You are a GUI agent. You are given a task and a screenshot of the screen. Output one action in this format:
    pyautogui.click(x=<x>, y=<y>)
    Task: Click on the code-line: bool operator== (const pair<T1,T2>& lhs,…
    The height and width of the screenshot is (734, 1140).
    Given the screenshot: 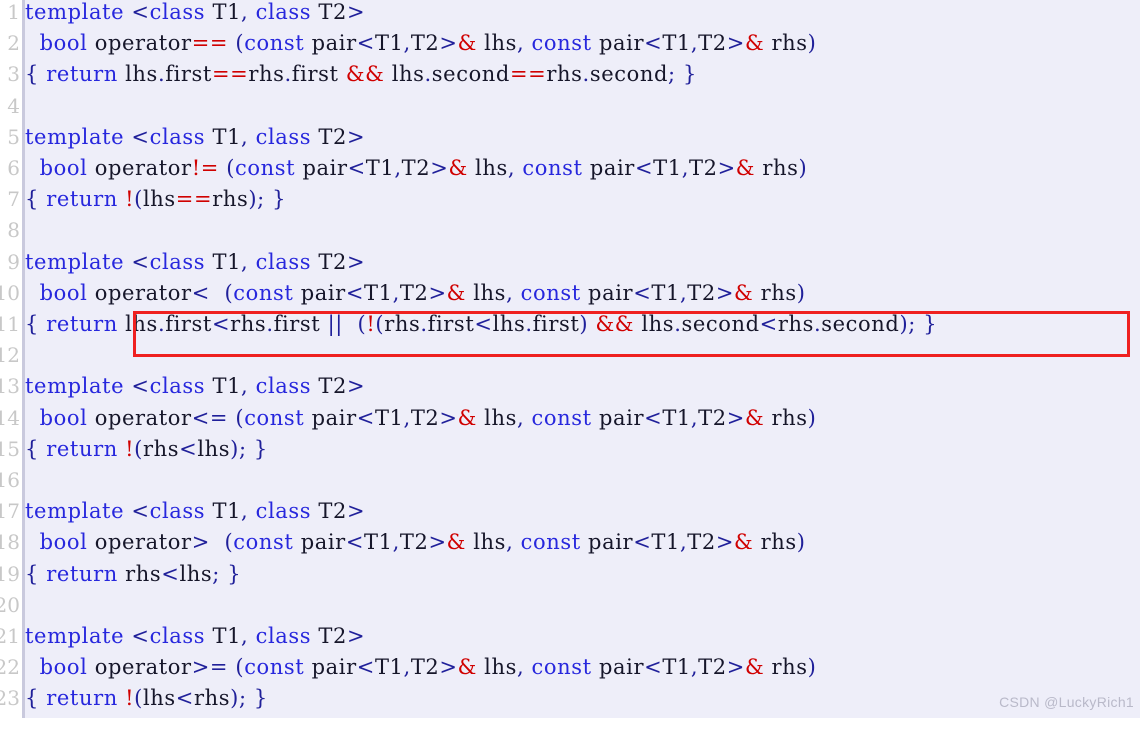 What is the action you would take?
    pyautogui.click(x=420, y=43)
    